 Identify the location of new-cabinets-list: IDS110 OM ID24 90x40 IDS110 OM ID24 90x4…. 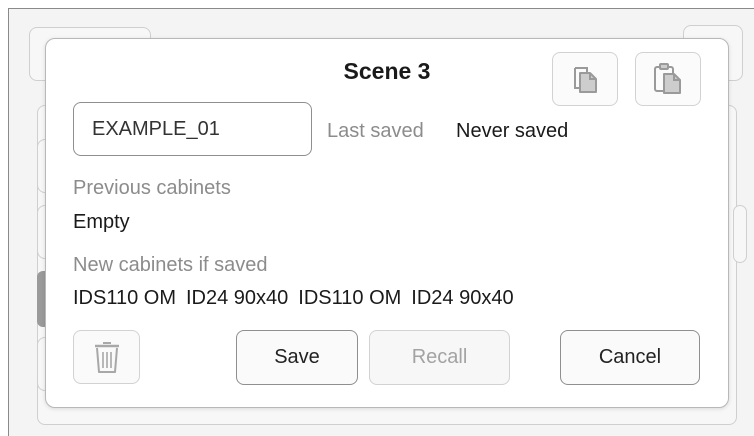
(293, 298).